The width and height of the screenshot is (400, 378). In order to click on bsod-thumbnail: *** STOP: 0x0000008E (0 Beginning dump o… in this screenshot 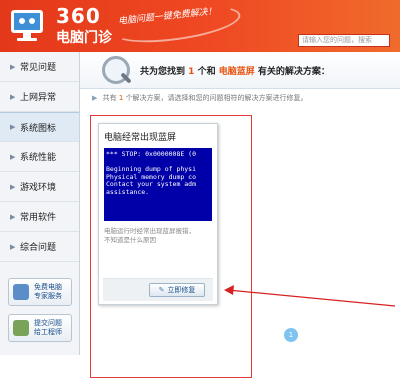, I will do `click(158, 184)`.